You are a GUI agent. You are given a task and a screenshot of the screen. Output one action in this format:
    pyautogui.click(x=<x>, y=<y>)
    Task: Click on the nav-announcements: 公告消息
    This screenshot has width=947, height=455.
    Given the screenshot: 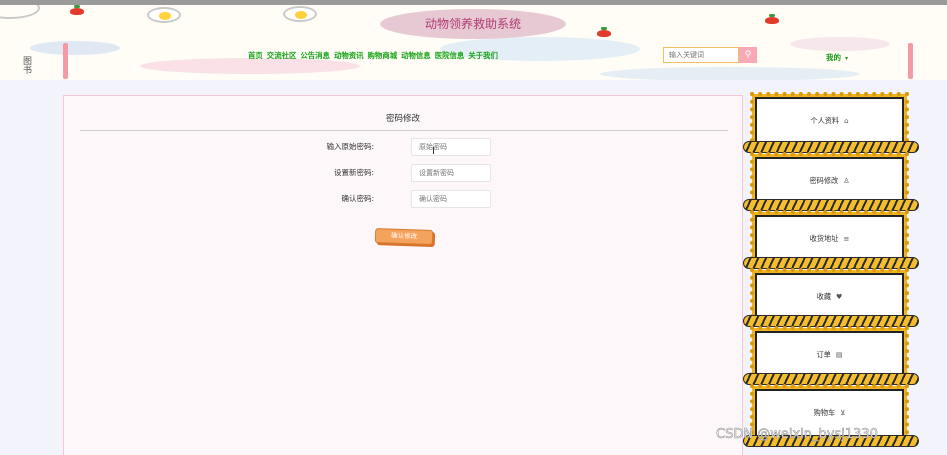 What is the action you would take?
    pyautogui.click(x=315, y=55)
    